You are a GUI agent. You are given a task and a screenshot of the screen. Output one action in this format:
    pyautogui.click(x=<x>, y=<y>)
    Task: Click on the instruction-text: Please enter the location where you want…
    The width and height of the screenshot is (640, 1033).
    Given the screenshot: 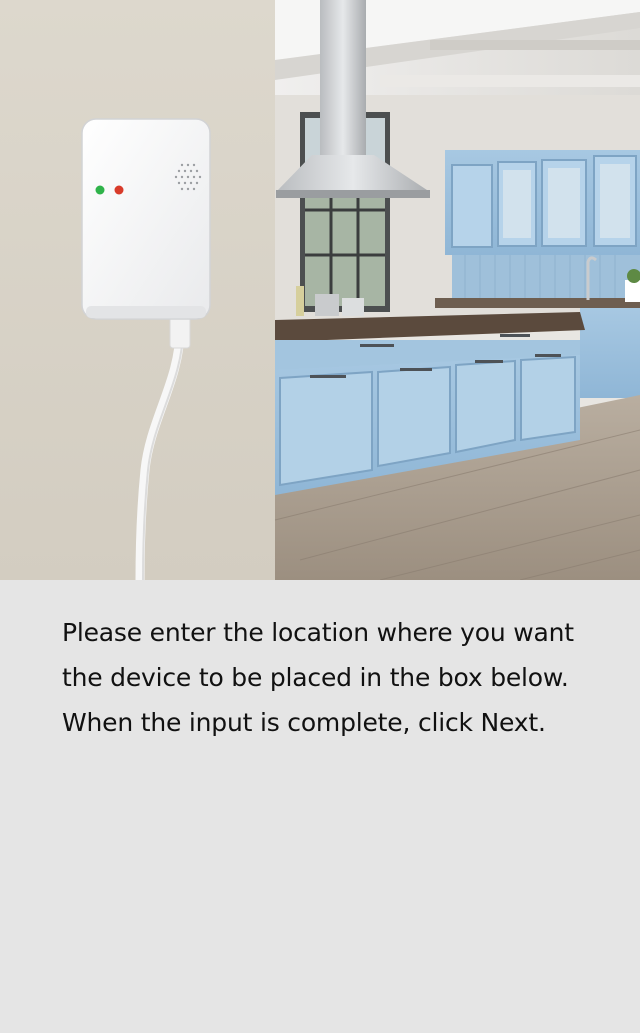 What is the action you would take?
    pyautogui.click(x=318, y=677)
    